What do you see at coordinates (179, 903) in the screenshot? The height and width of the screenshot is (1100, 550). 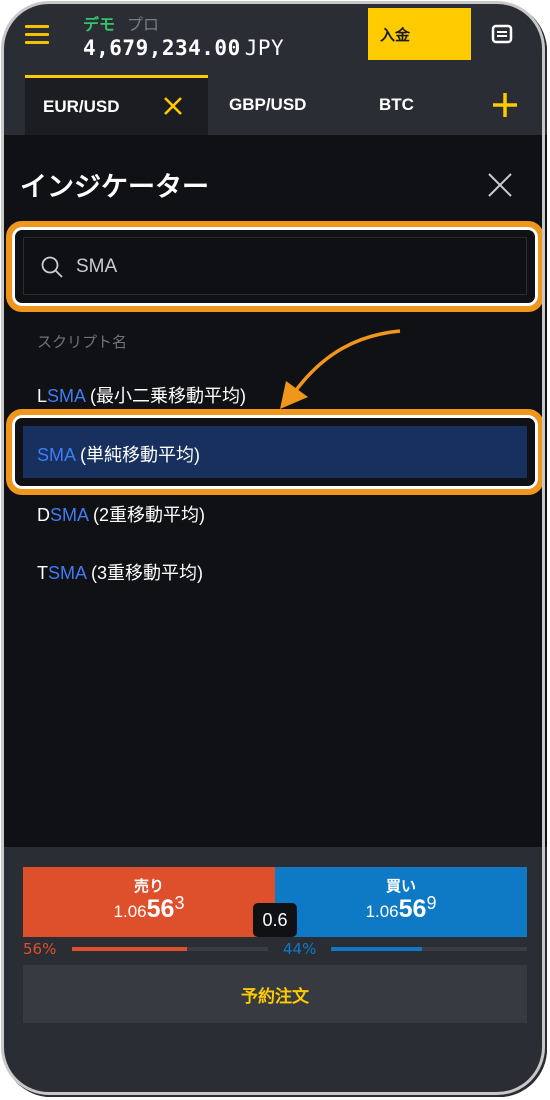 I see `sell-price-sup: 3` at bounding box center [179, 903].